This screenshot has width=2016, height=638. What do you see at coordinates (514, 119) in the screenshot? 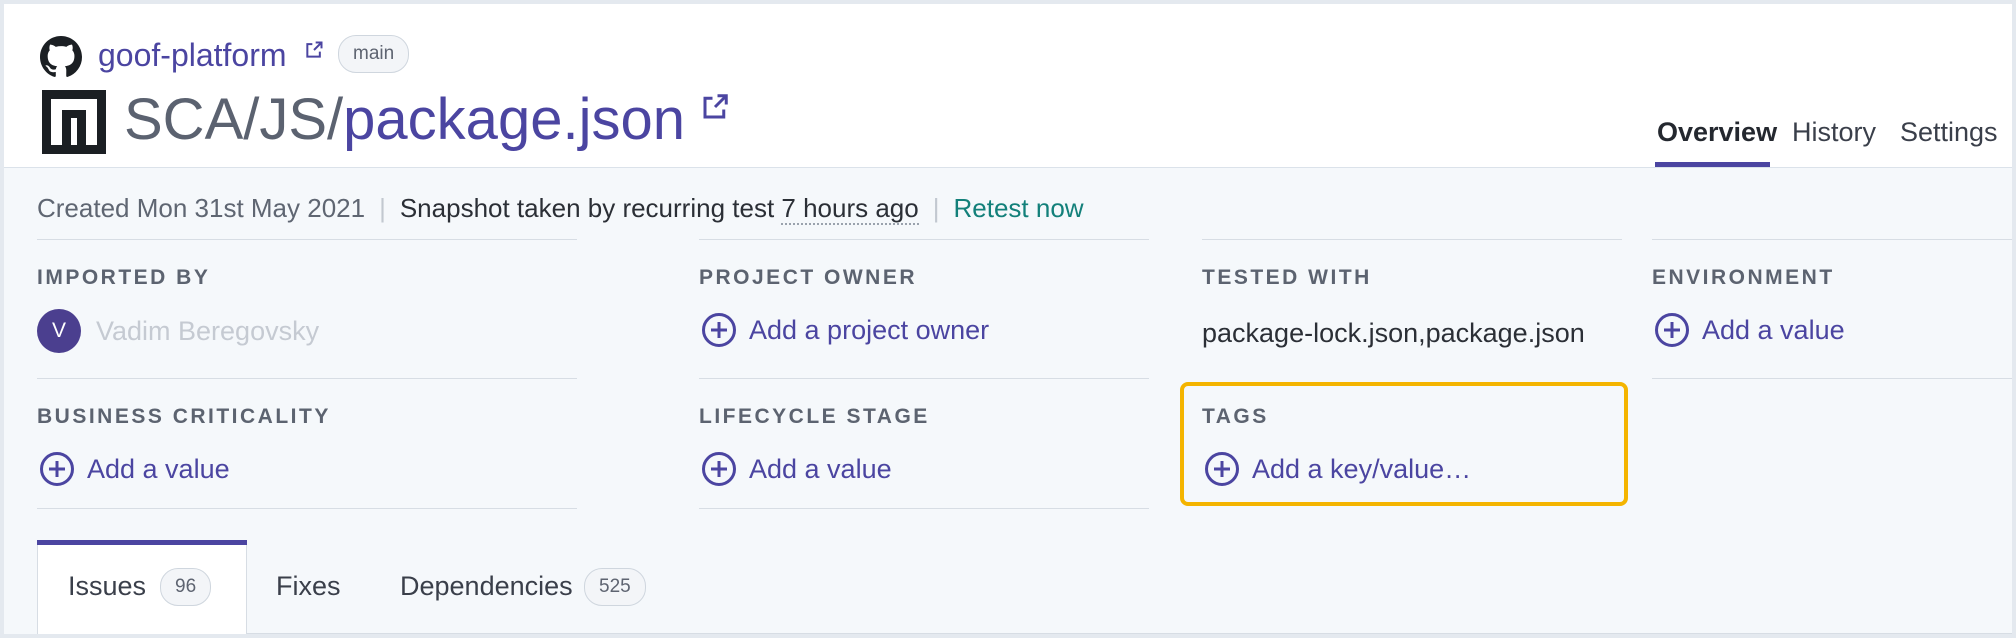
I see `project-name-link: package.json` at bounding box center [514, 119].